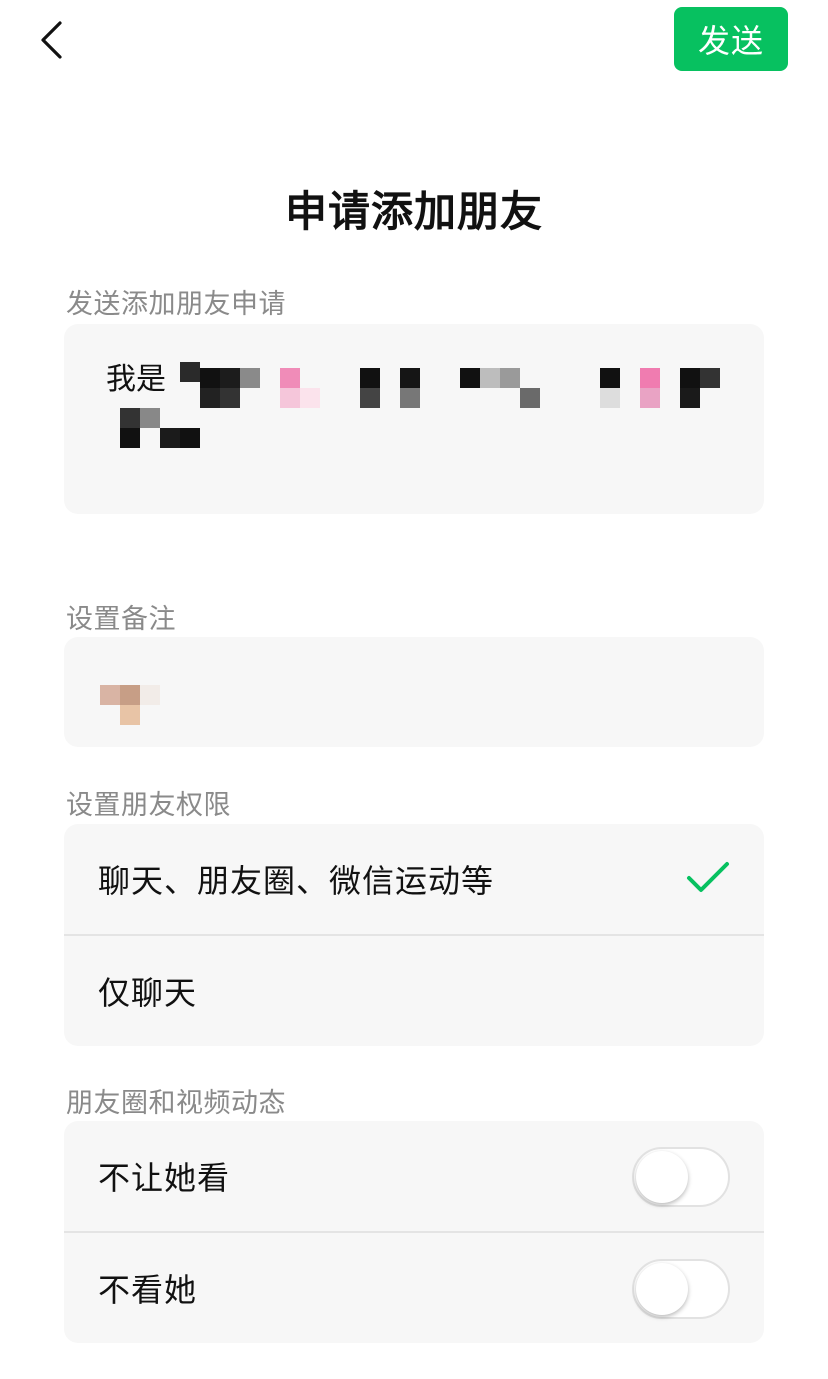 The height and width of the screenshot is (1379, 828). I want to click on redaction-mosaic, so click(414, 419).